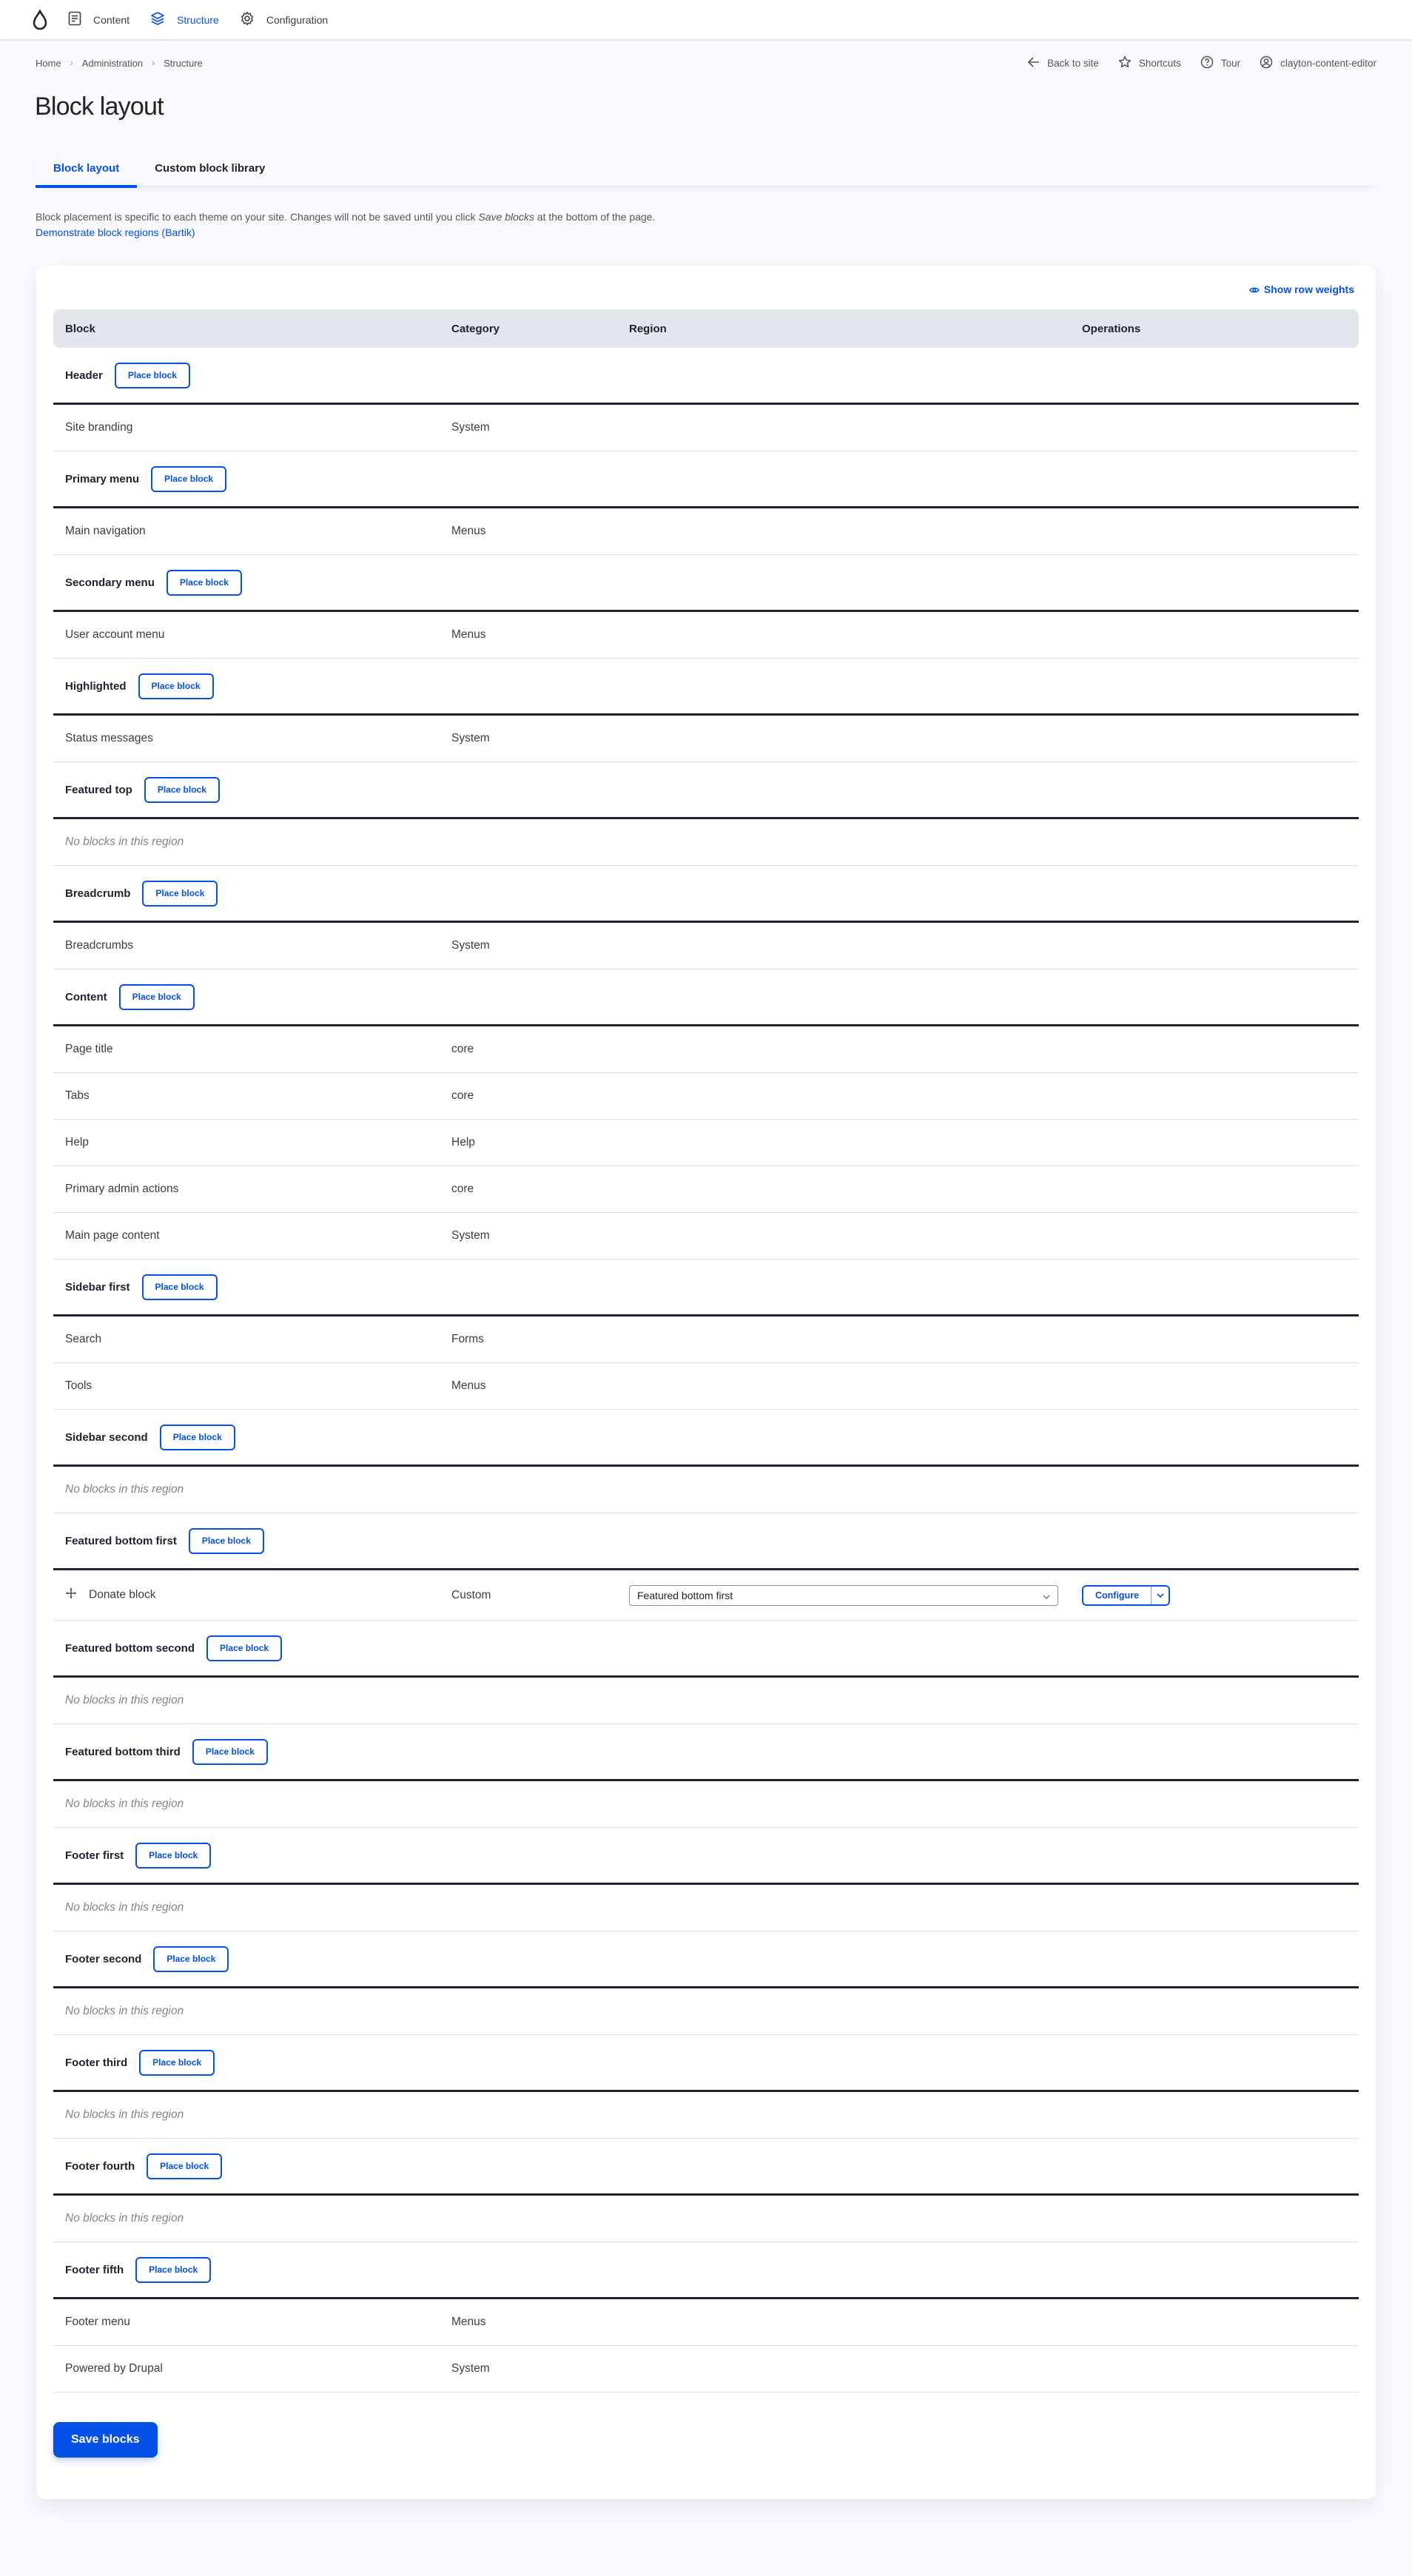 This screenshot has height=2576, width=1412. Describe the element at coordinates (1117, 1595) in the screenshot. I see `configure-button: Configure` at that location.